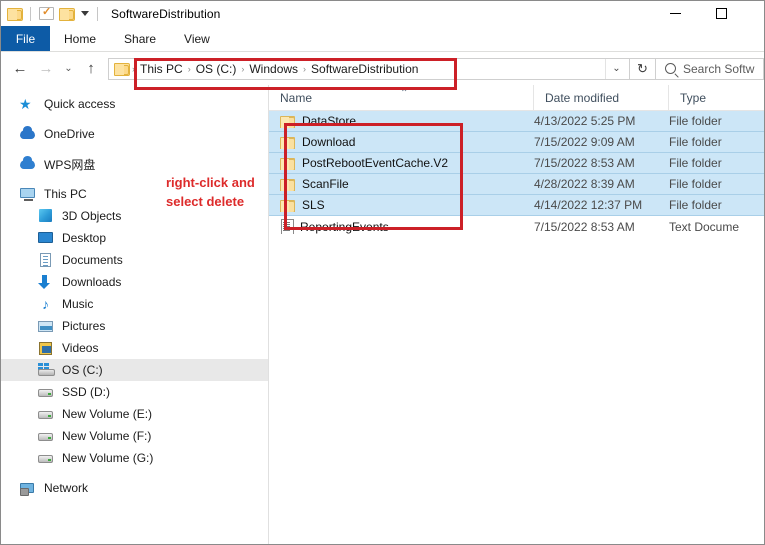 The image size is (765, 545). What do you see at coordinates (46, 69) in the screenshot?
I see `forward-button: →` at bounding box center [46, 69].